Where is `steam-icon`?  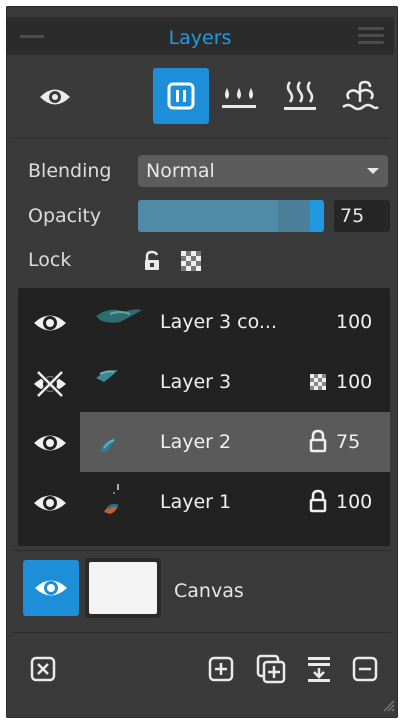
steam-icon is located at coordinates (300, 96).